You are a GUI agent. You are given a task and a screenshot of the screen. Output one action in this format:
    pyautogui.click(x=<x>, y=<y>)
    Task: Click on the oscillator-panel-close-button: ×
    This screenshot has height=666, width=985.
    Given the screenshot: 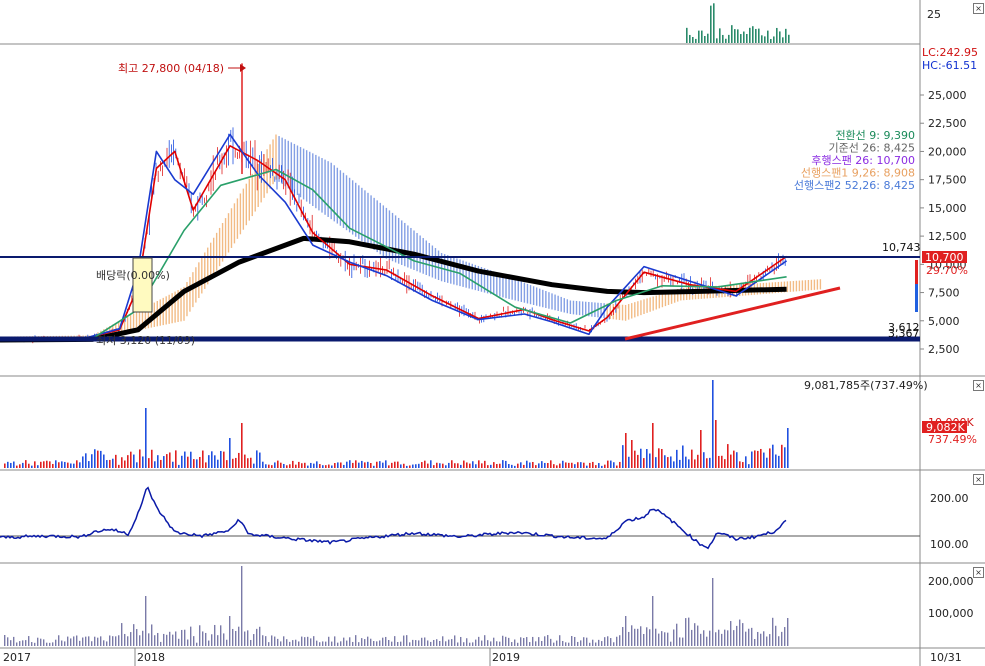 What is the action you would take?
    pyautogui.click(x=978, y=479)
    